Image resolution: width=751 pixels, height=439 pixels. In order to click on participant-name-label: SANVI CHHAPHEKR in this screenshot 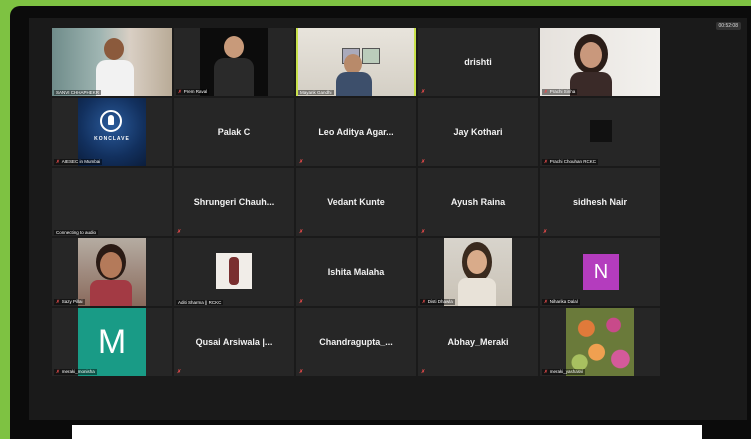, I will do `click(78, 92)`.